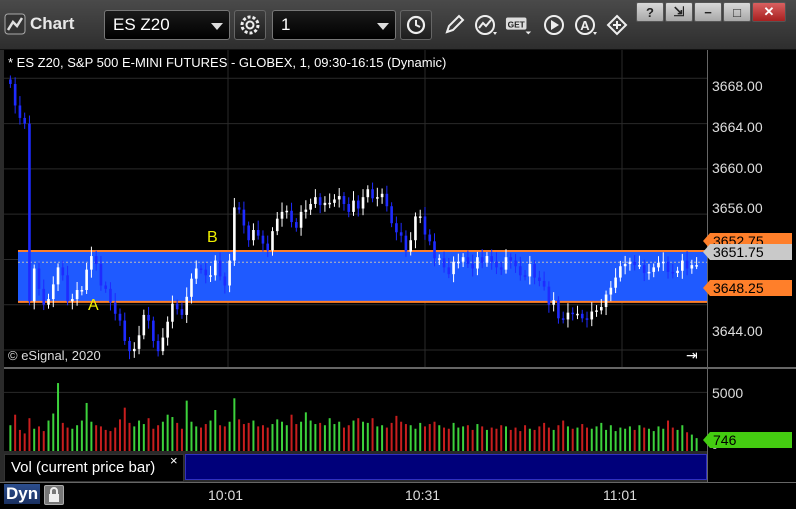 The image size is (796, 509). Describe the element at coordinates (728, 393) in the screenshot. I see `volume-tick: 5000` at that location.